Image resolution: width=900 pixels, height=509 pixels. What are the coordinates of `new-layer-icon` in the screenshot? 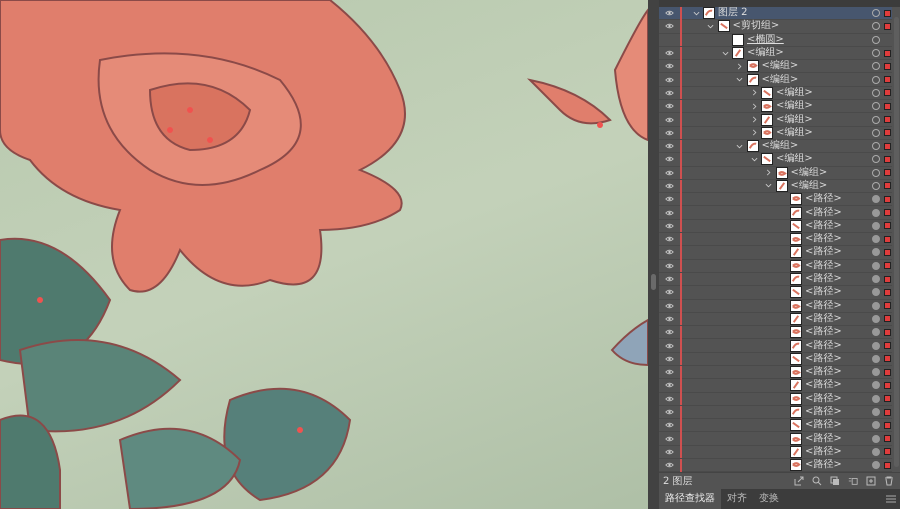 It's located at (871, 481).